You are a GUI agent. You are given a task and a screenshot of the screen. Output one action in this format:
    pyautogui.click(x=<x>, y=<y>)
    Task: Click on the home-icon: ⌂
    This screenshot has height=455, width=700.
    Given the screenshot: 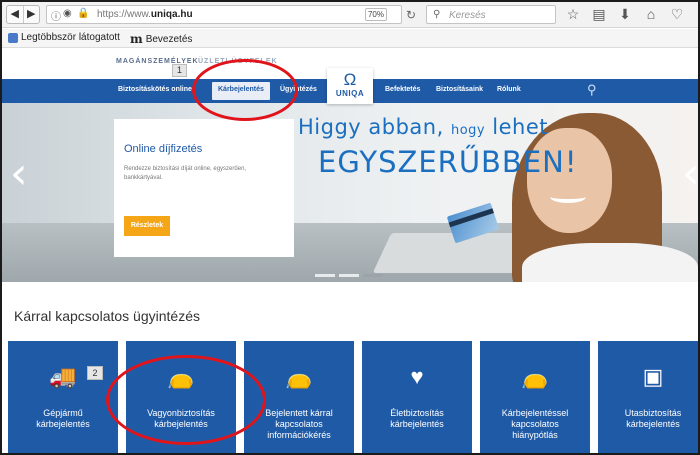 What is the action you would take?
    pyautogui.click(x=651, y=14)
    